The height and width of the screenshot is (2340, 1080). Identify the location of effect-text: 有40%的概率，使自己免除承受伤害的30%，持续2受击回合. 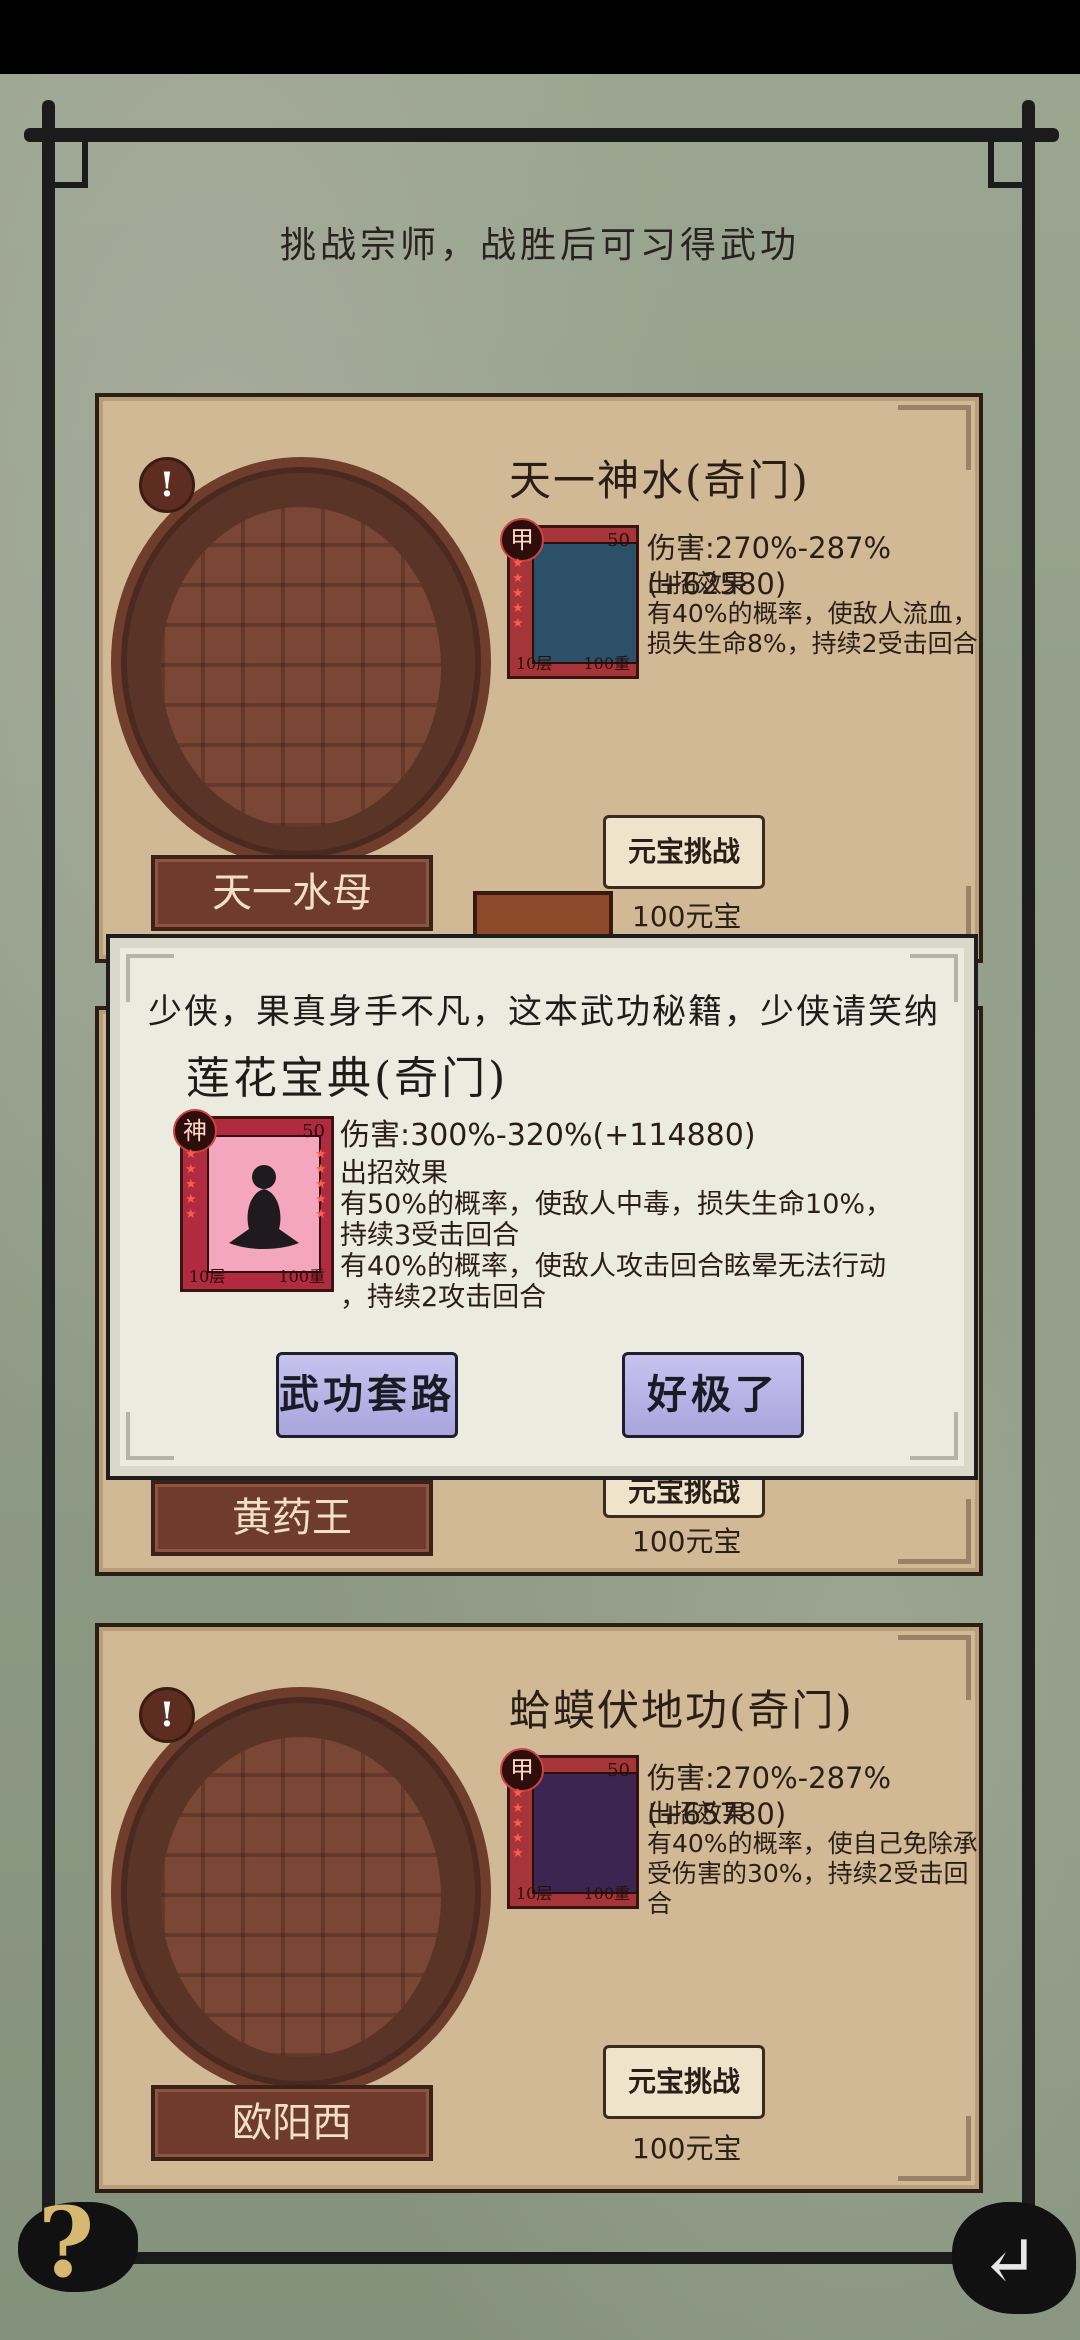
(812, 1873).